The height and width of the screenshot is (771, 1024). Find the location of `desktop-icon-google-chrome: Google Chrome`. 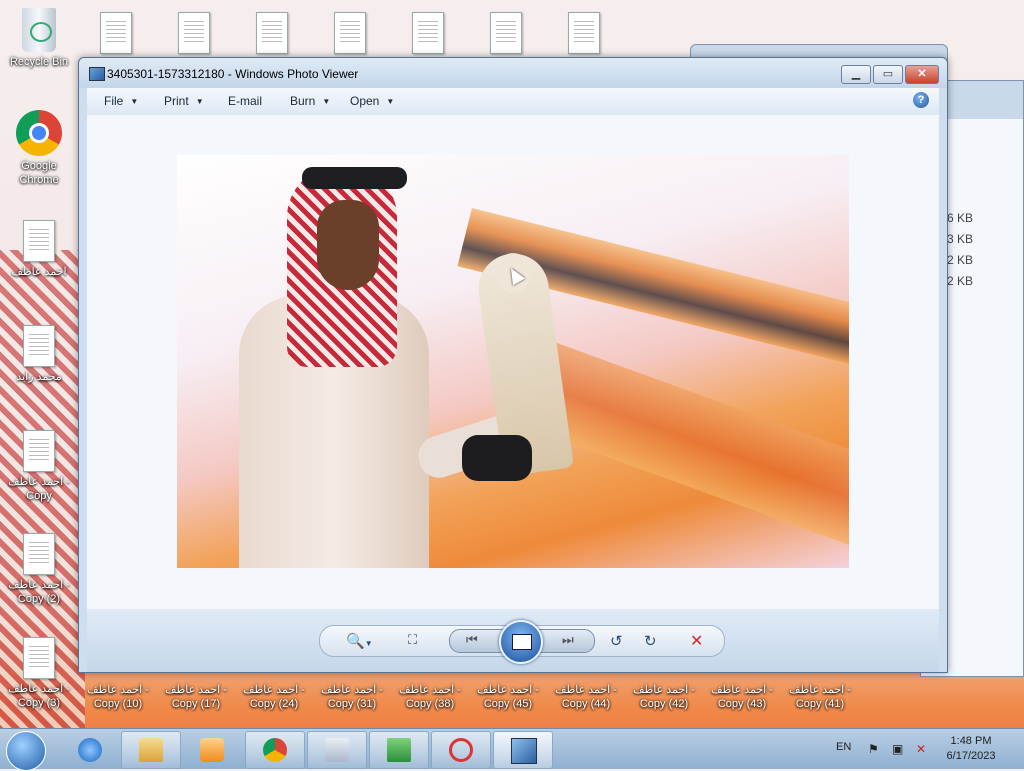

desktop-icon-google-chrome: Google Chrome is located at coordinates (39, 148).